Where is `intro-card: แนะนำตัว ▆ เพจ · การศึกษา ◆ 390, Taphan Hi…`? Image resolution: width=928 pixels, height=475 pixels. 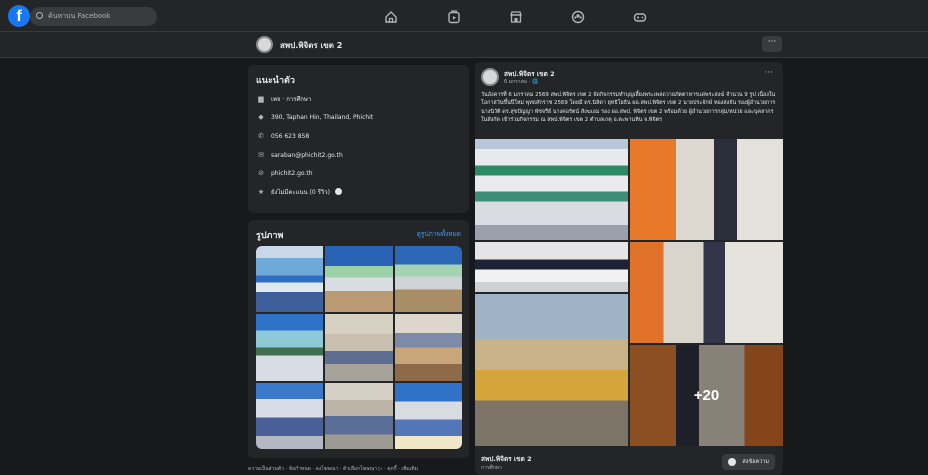 intro-card: แนะนำตัว ▆ เพจ · การศึกษา ◆ 390, Taphan Hi… is located at coordinates (358, 139).